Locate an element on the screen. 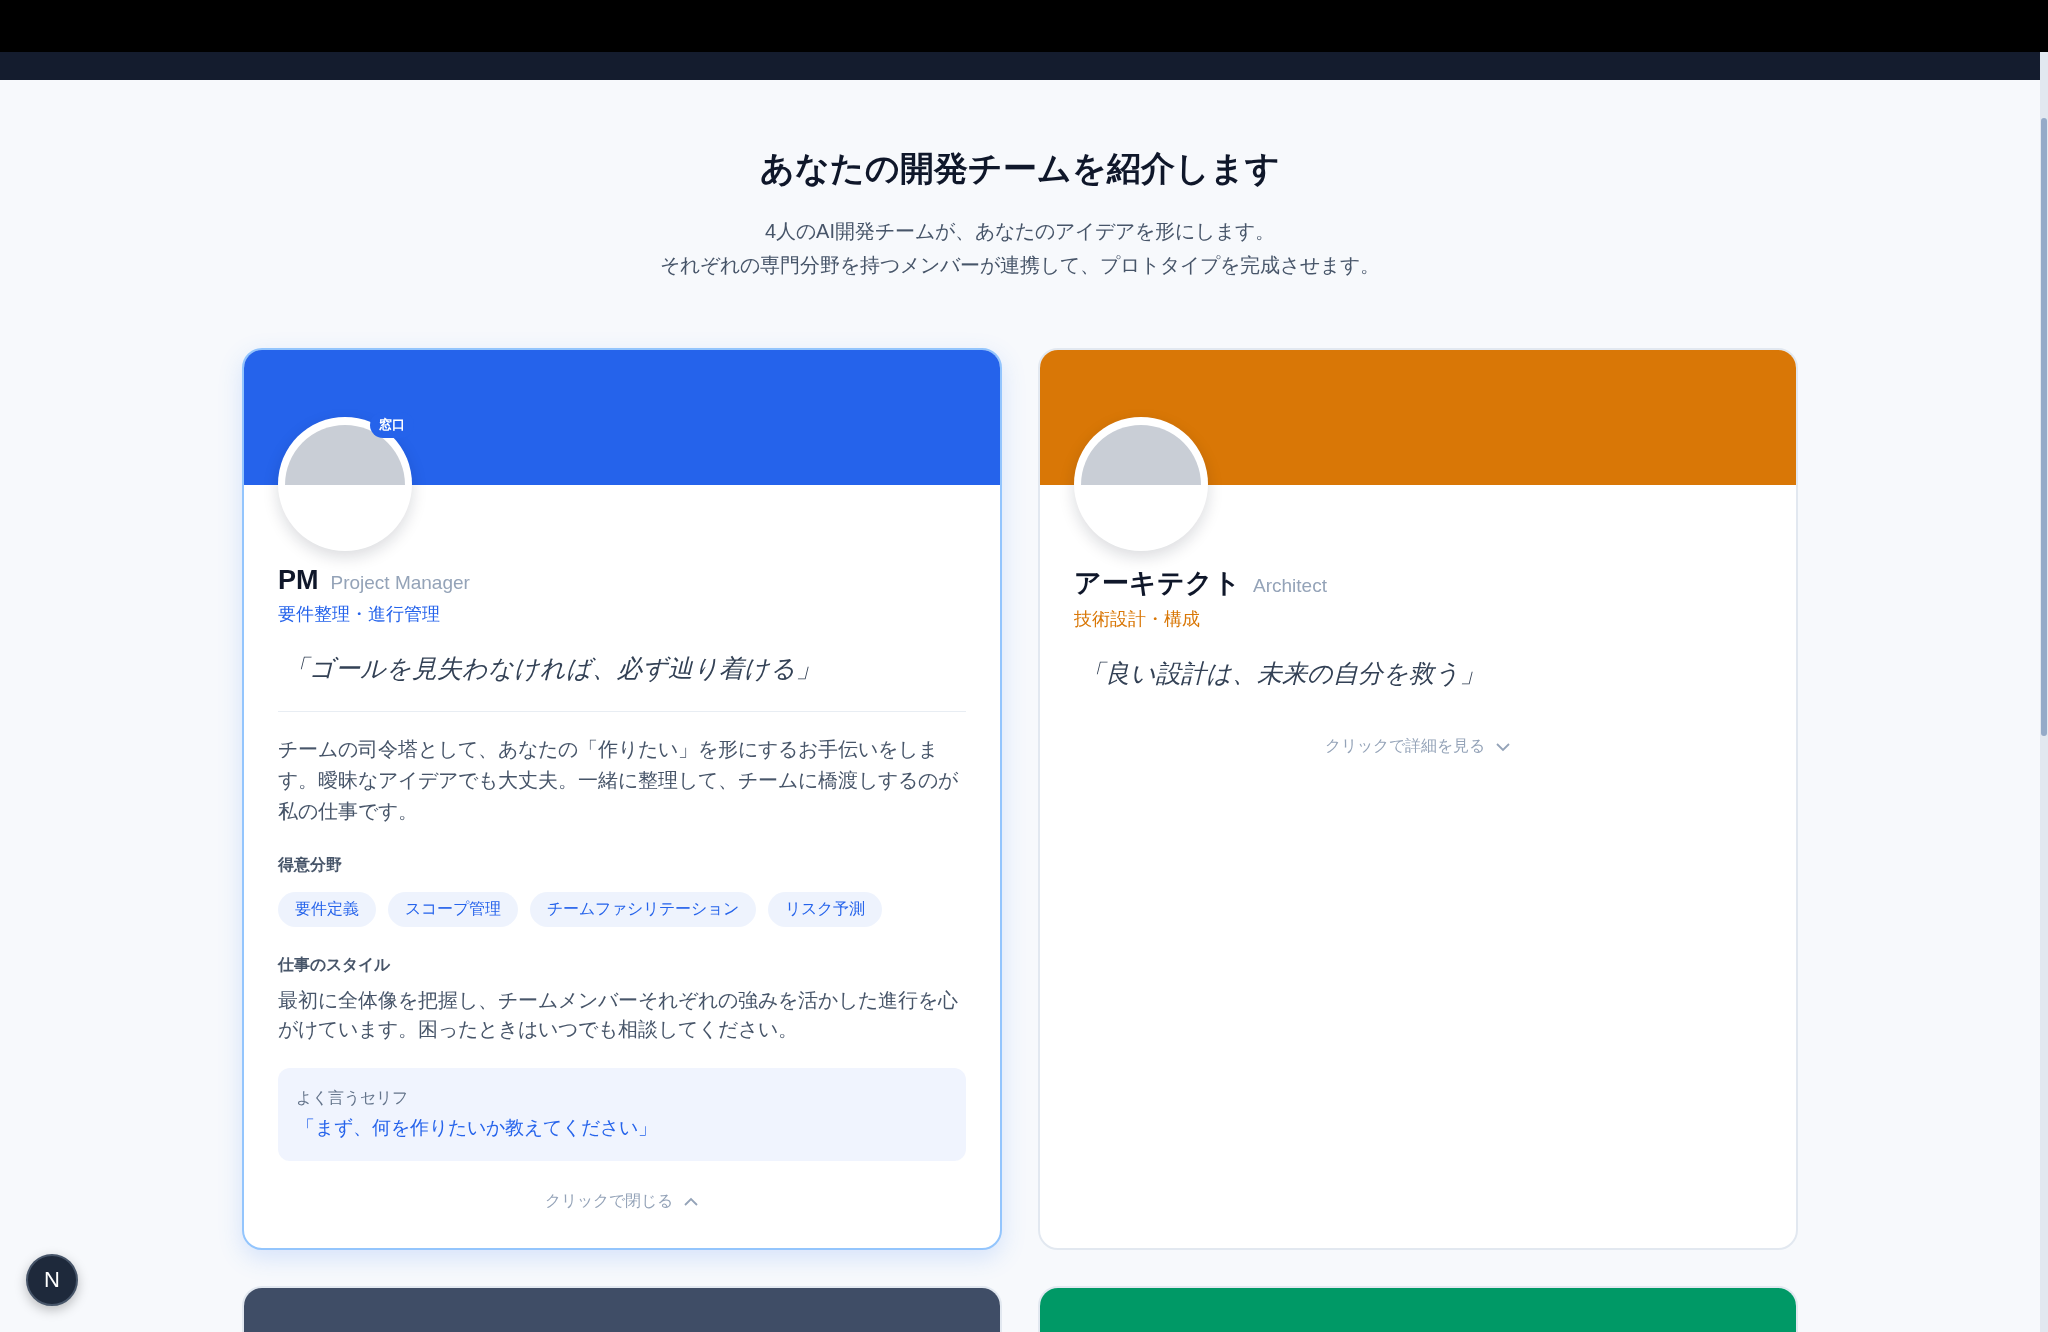 This screenshot has height=1332, width=2048. skill-tag: 要件定義 is located at coordinates (327, 909).